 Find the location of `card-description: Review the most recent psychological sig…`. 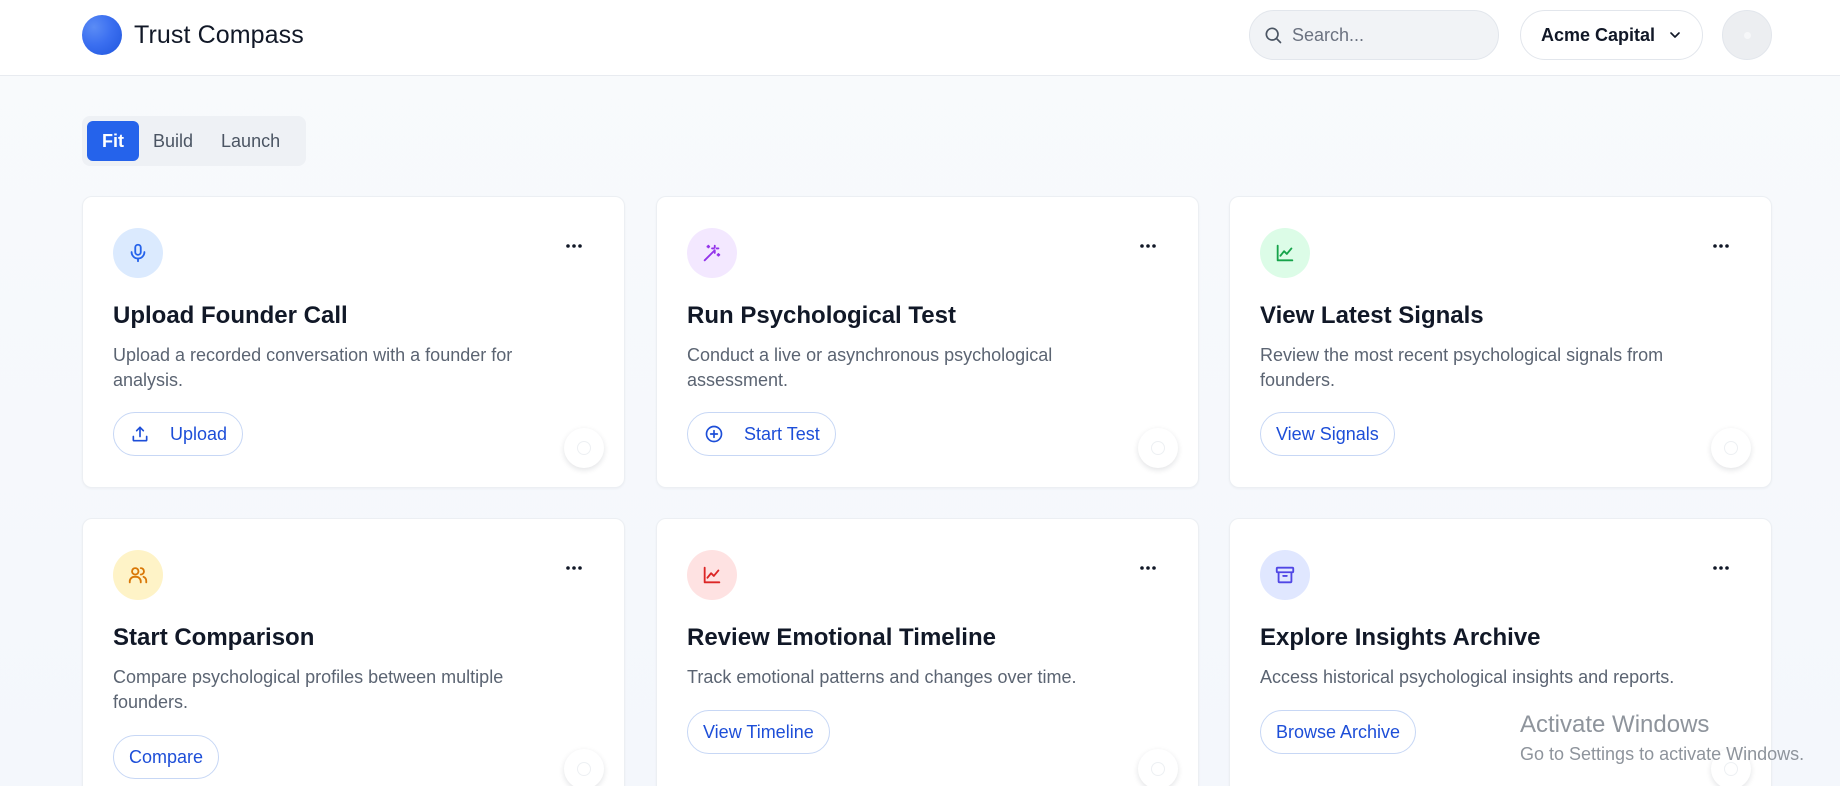

card-description: Review the most recent psychological sig… is located at coordinates (1462, 367).